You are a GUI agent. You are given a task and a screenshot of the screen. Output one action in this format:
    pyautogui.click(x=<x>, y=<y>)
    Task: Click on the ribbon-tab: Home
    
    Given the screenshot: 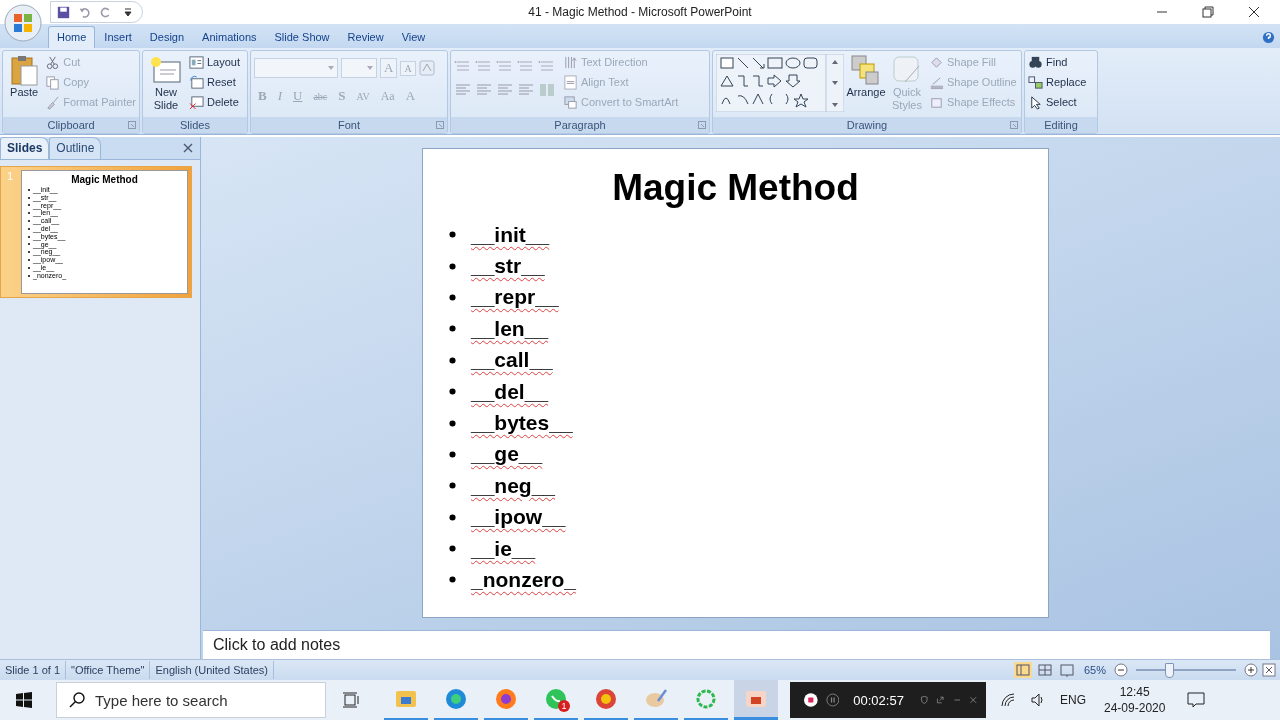 What is the action you would take?
    pyautogui.click(x=72, y=37)
    